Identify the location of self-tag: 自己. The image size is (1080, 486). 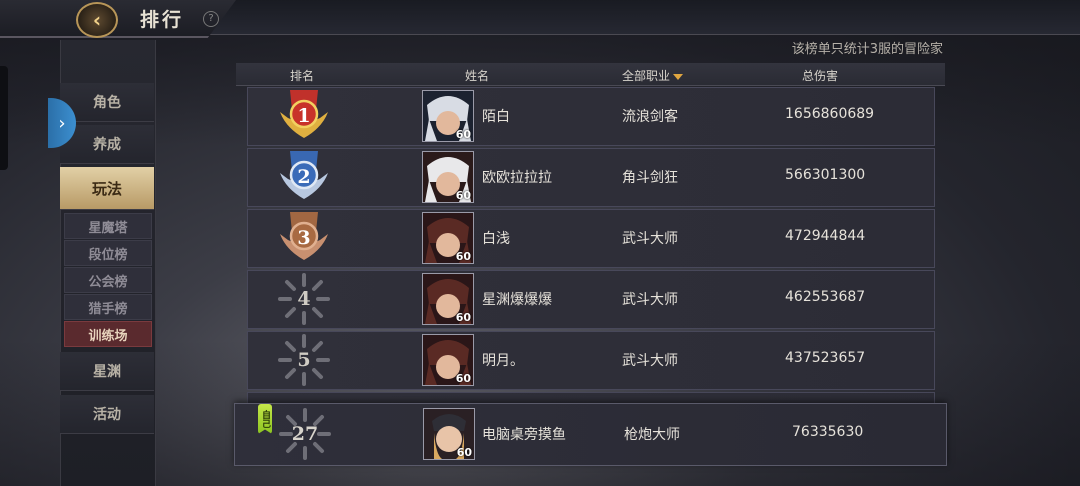
(265, 419).